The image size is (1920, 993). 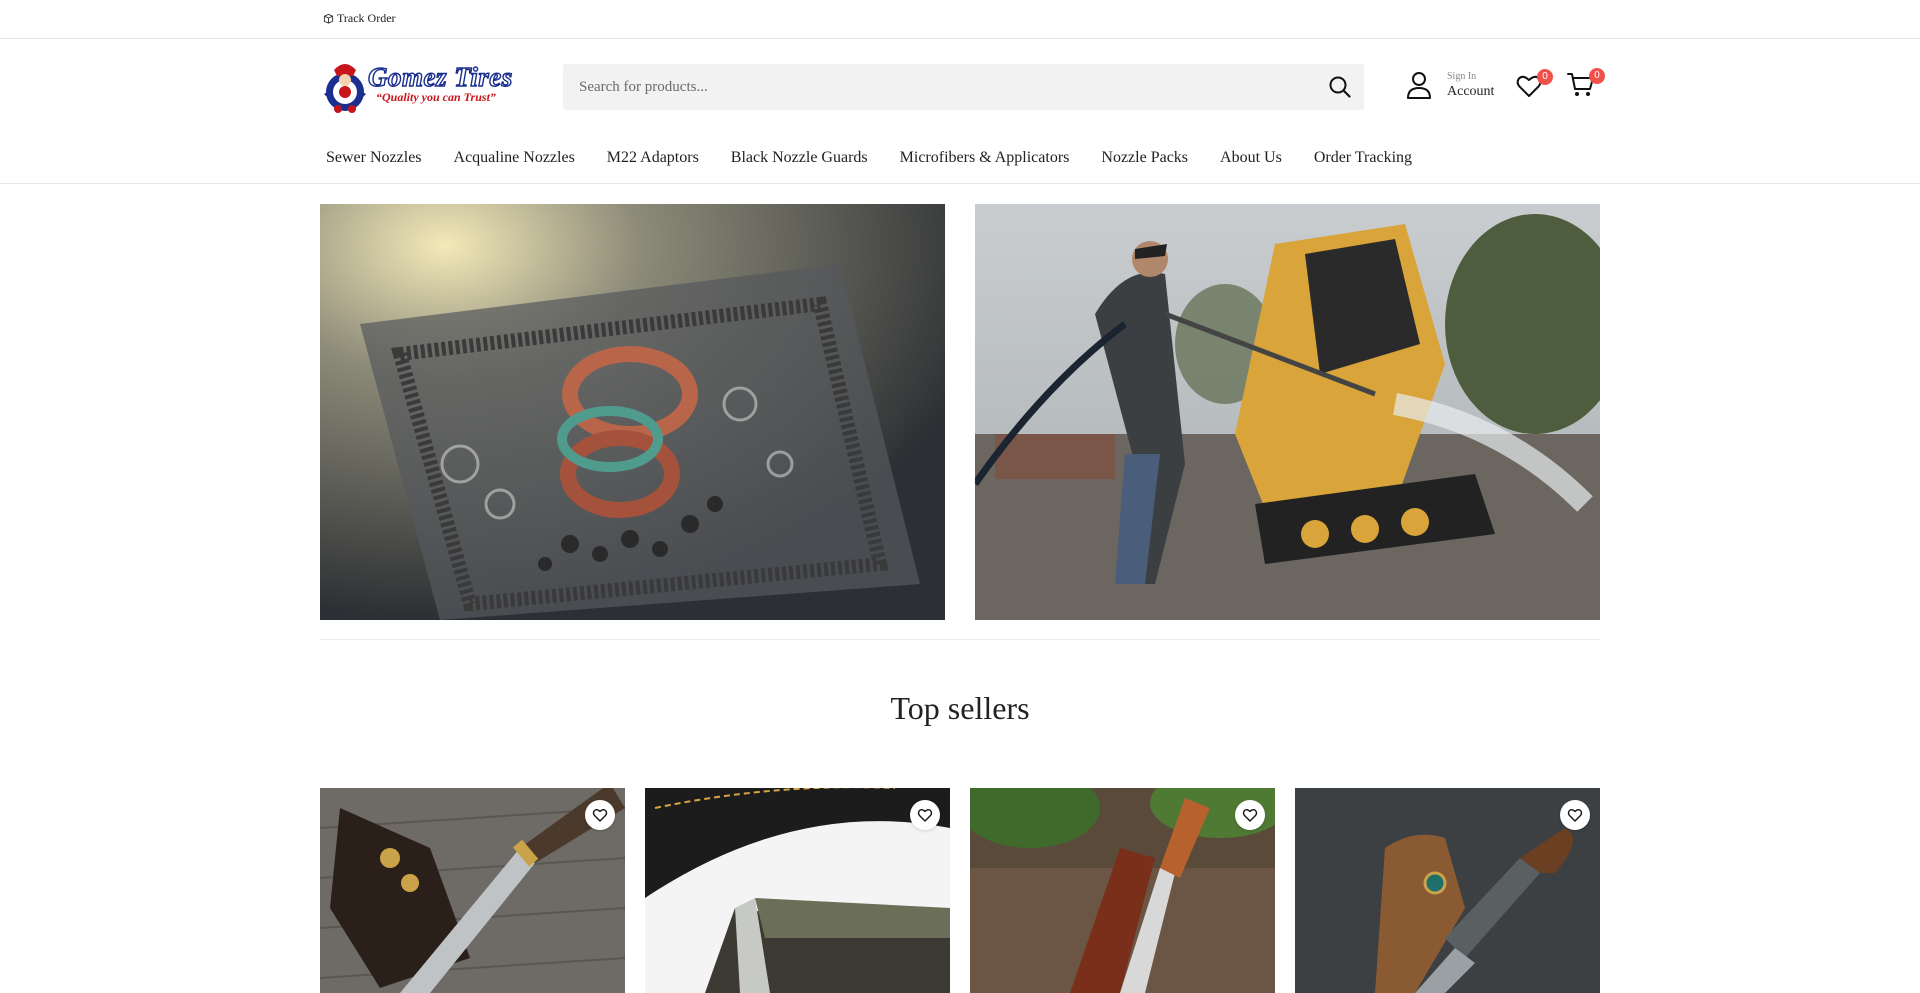 I want to click on cart-button: 0, so click(x=1586, y=83).